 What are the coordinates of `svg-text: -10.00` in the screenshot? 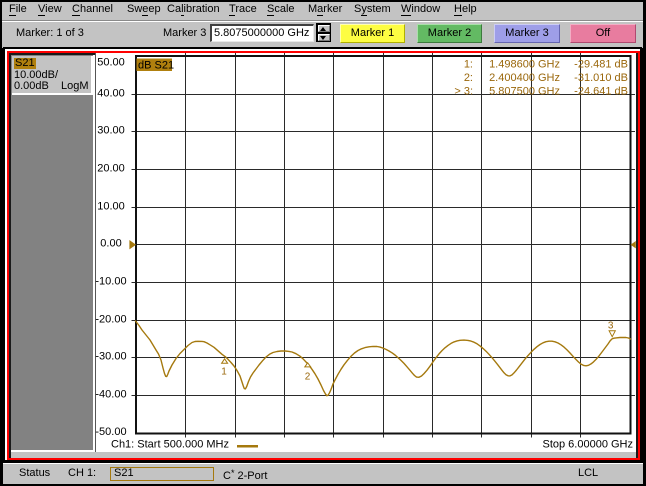 It's located at (110, 281).